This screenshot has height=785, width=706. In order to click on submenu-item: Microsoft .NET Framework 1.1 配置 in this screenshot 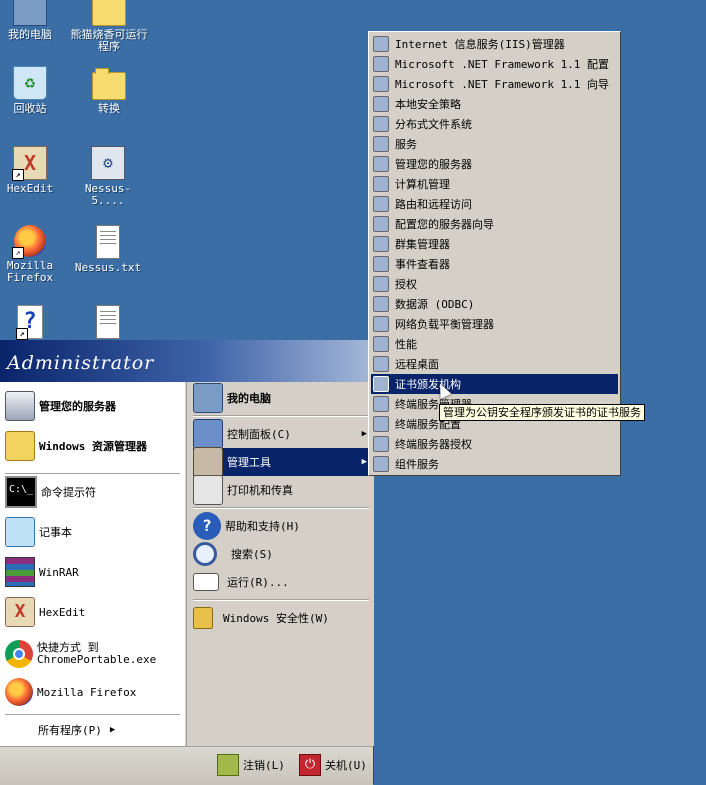, I will do `click(494, 64)`.